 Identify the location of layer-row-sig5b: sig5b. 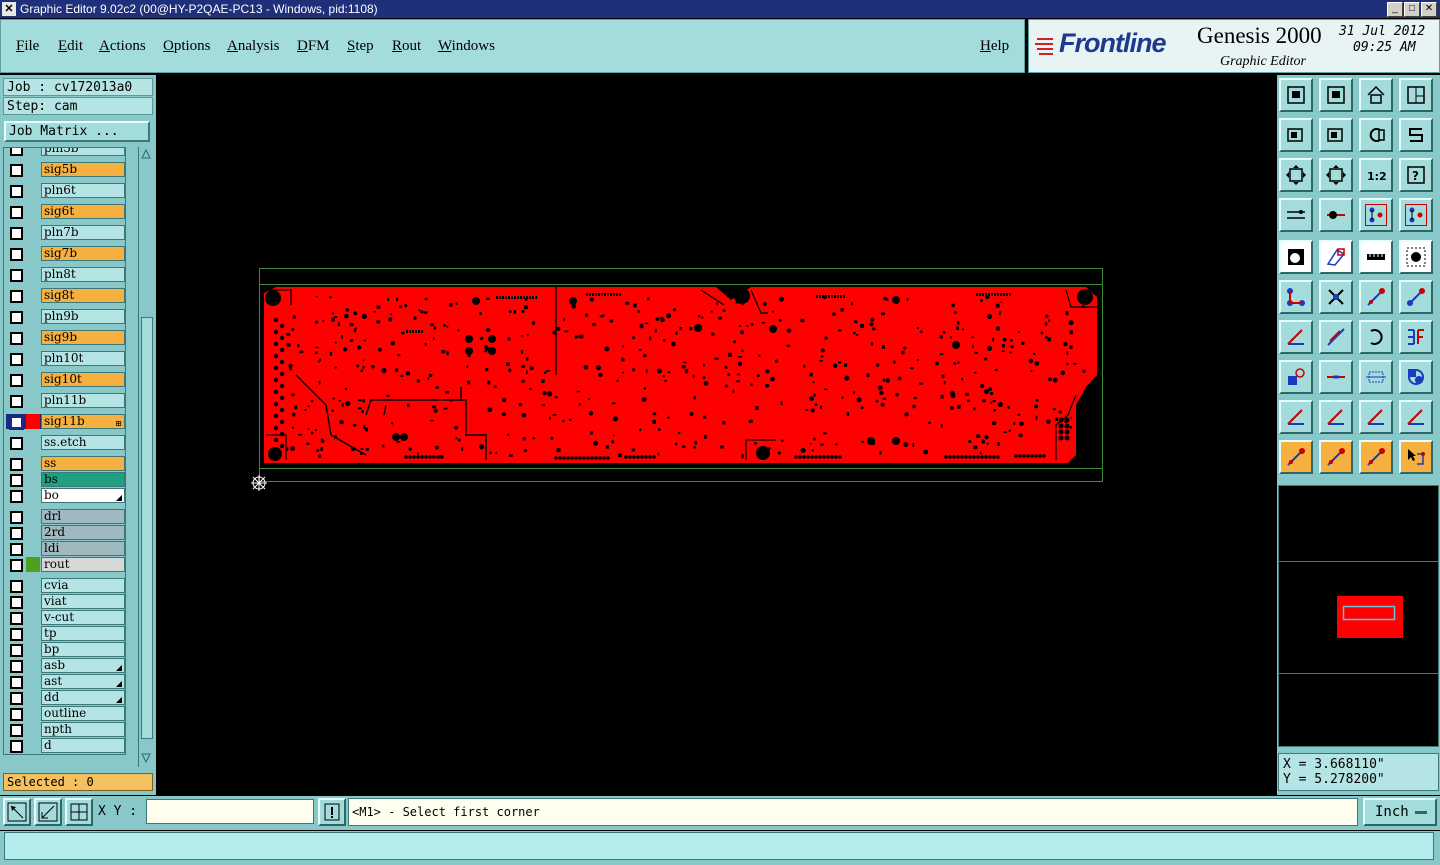
(65, 169).